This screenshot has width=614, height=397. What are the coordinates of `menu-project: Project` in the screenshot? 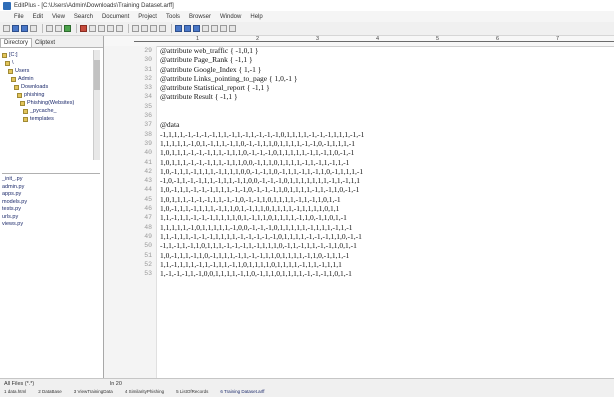 It's located at (147, 17).